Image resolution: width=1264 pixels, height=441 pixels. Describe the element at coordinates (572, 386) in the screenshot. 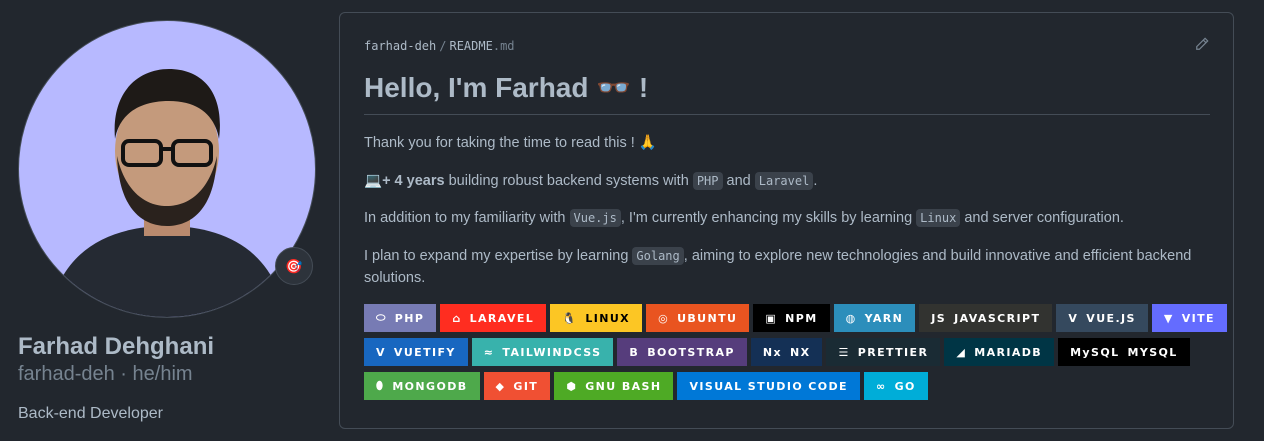

I see `gnu-bash-icon: ⬢` at that location.